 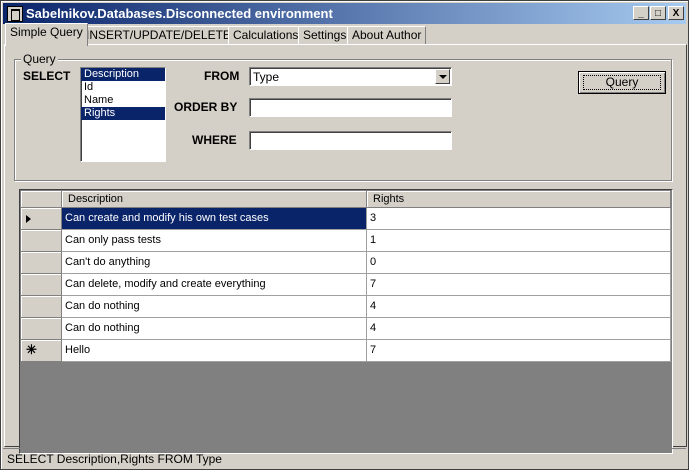 I want to click on table-row: Can't do anything 0, so click(x=346, y=263).